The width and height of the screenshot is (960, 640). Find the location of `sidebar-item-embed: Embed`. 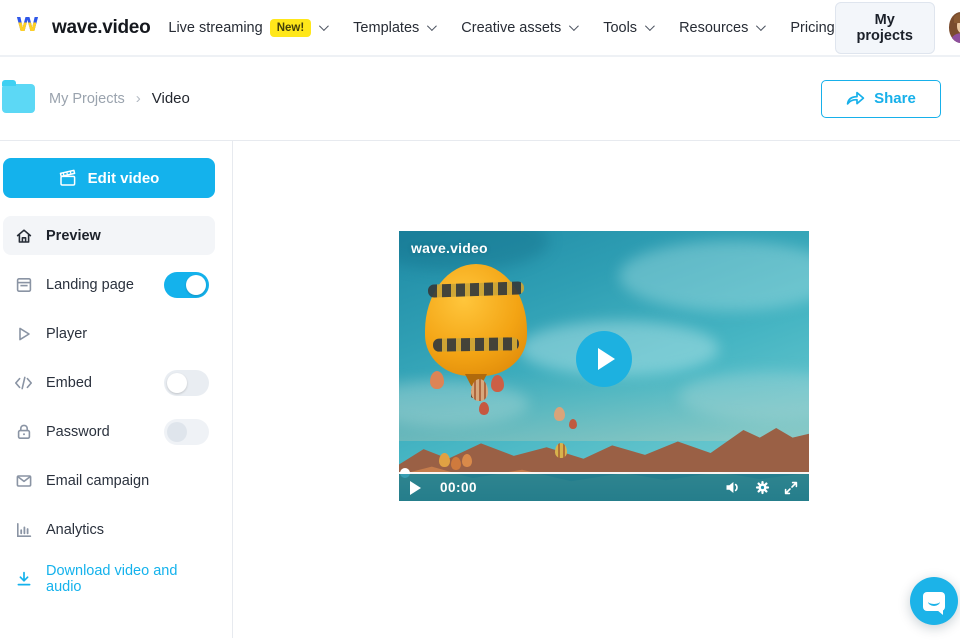

sidebar-item-embed: Embed is located at coordinates (109, 382).